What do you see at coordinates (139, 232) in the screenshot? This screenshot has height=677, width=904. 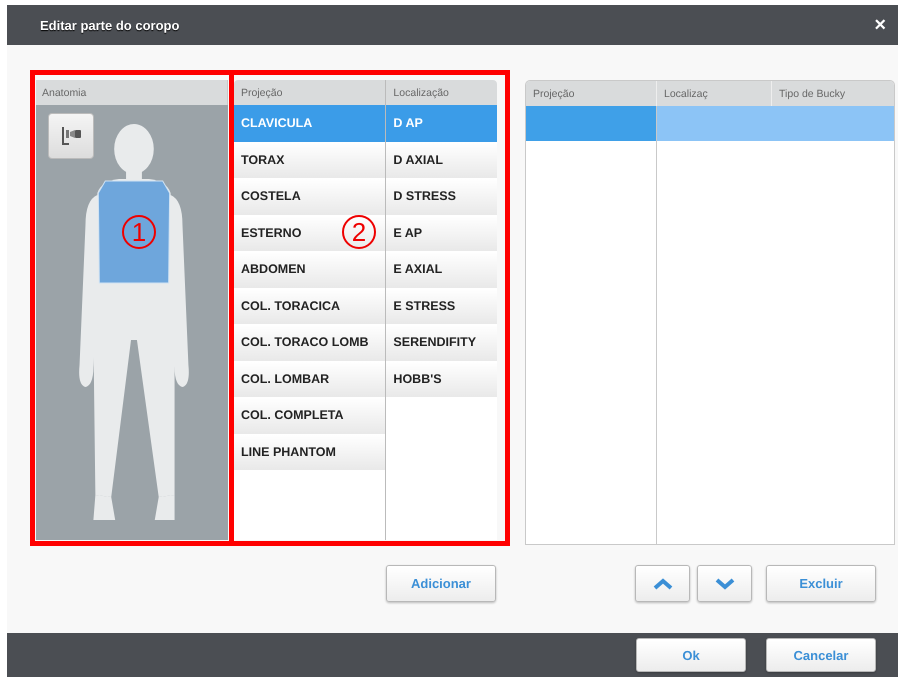 I see `annotation-number: 1` at bounding box center [139, 232].